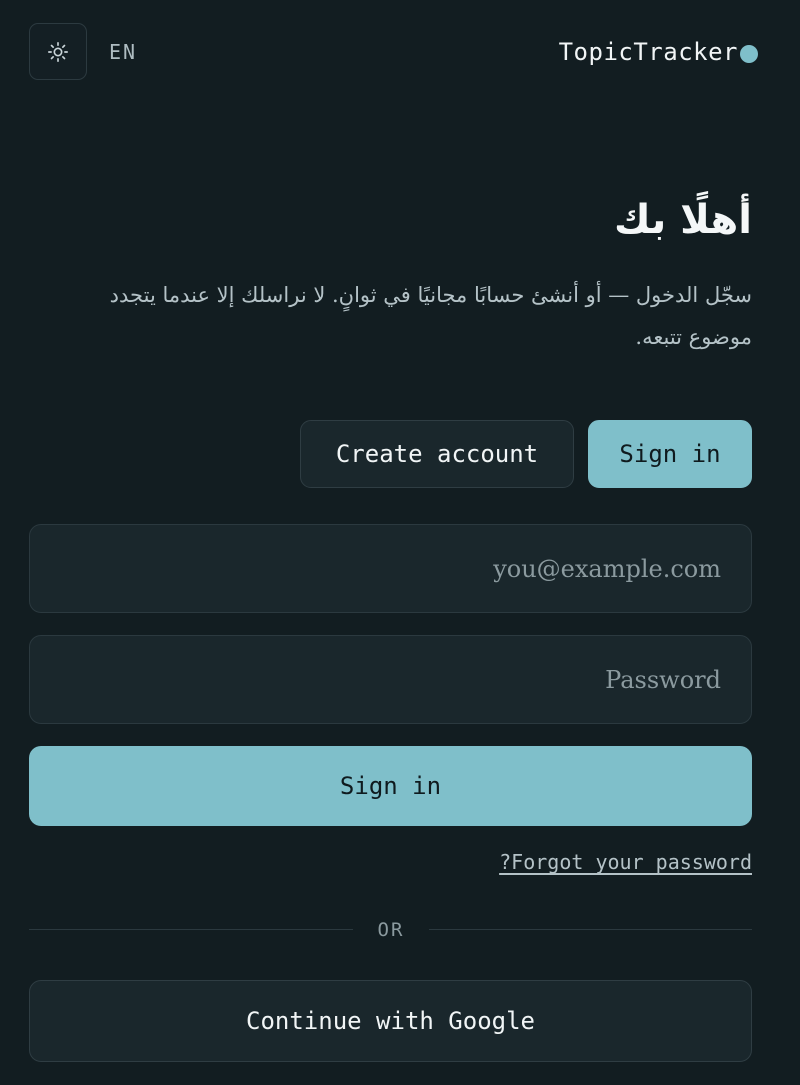  I want to click on brand-name: TopicTracker, so click(648, 52).